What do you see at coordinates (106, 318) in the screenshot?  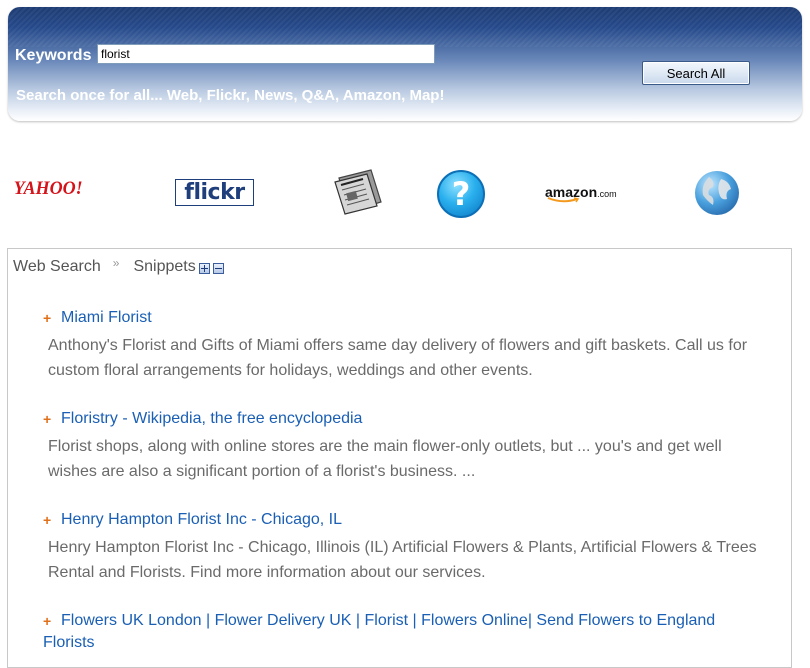 I see `result-title-link: Miami Florist` at bounding box center [106, 318].